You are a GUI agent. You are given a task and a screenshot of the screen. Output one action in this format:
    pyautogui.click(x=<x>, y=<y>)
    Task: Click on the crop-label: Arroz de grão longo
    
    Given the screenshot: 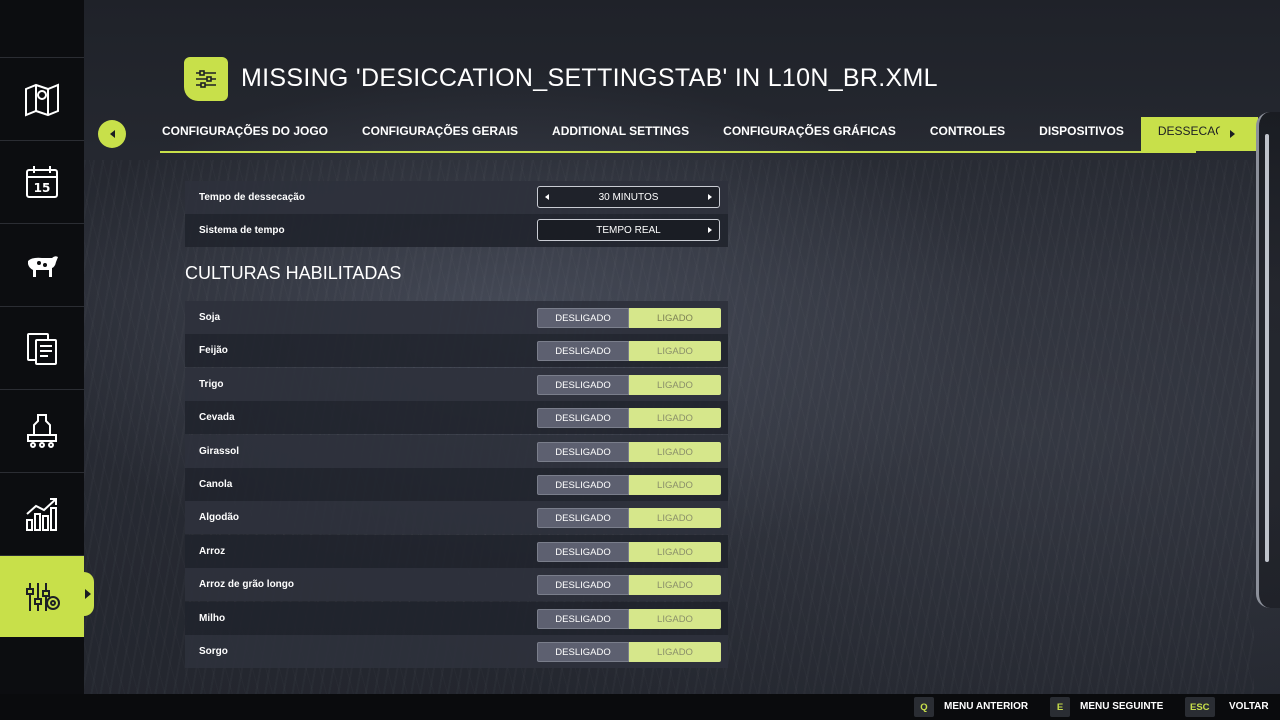 What is the action you would take?
    pyautogui.click(x=246, y=584)
    